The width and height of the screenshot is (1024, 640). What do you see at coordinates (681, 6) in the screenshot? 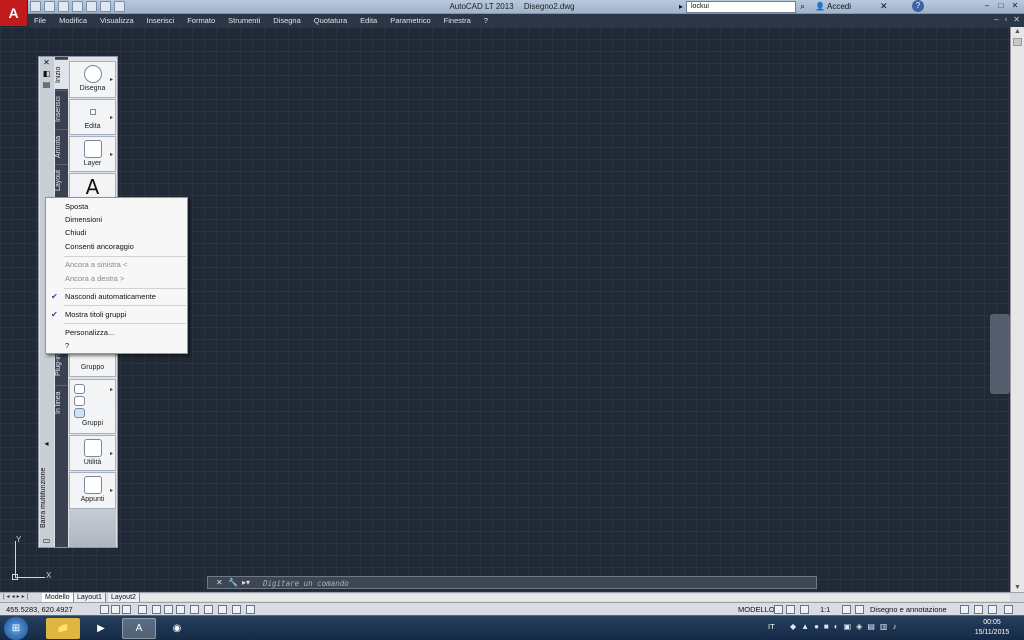
I see `search-icon: ▸` at bounding box center [681, 6].